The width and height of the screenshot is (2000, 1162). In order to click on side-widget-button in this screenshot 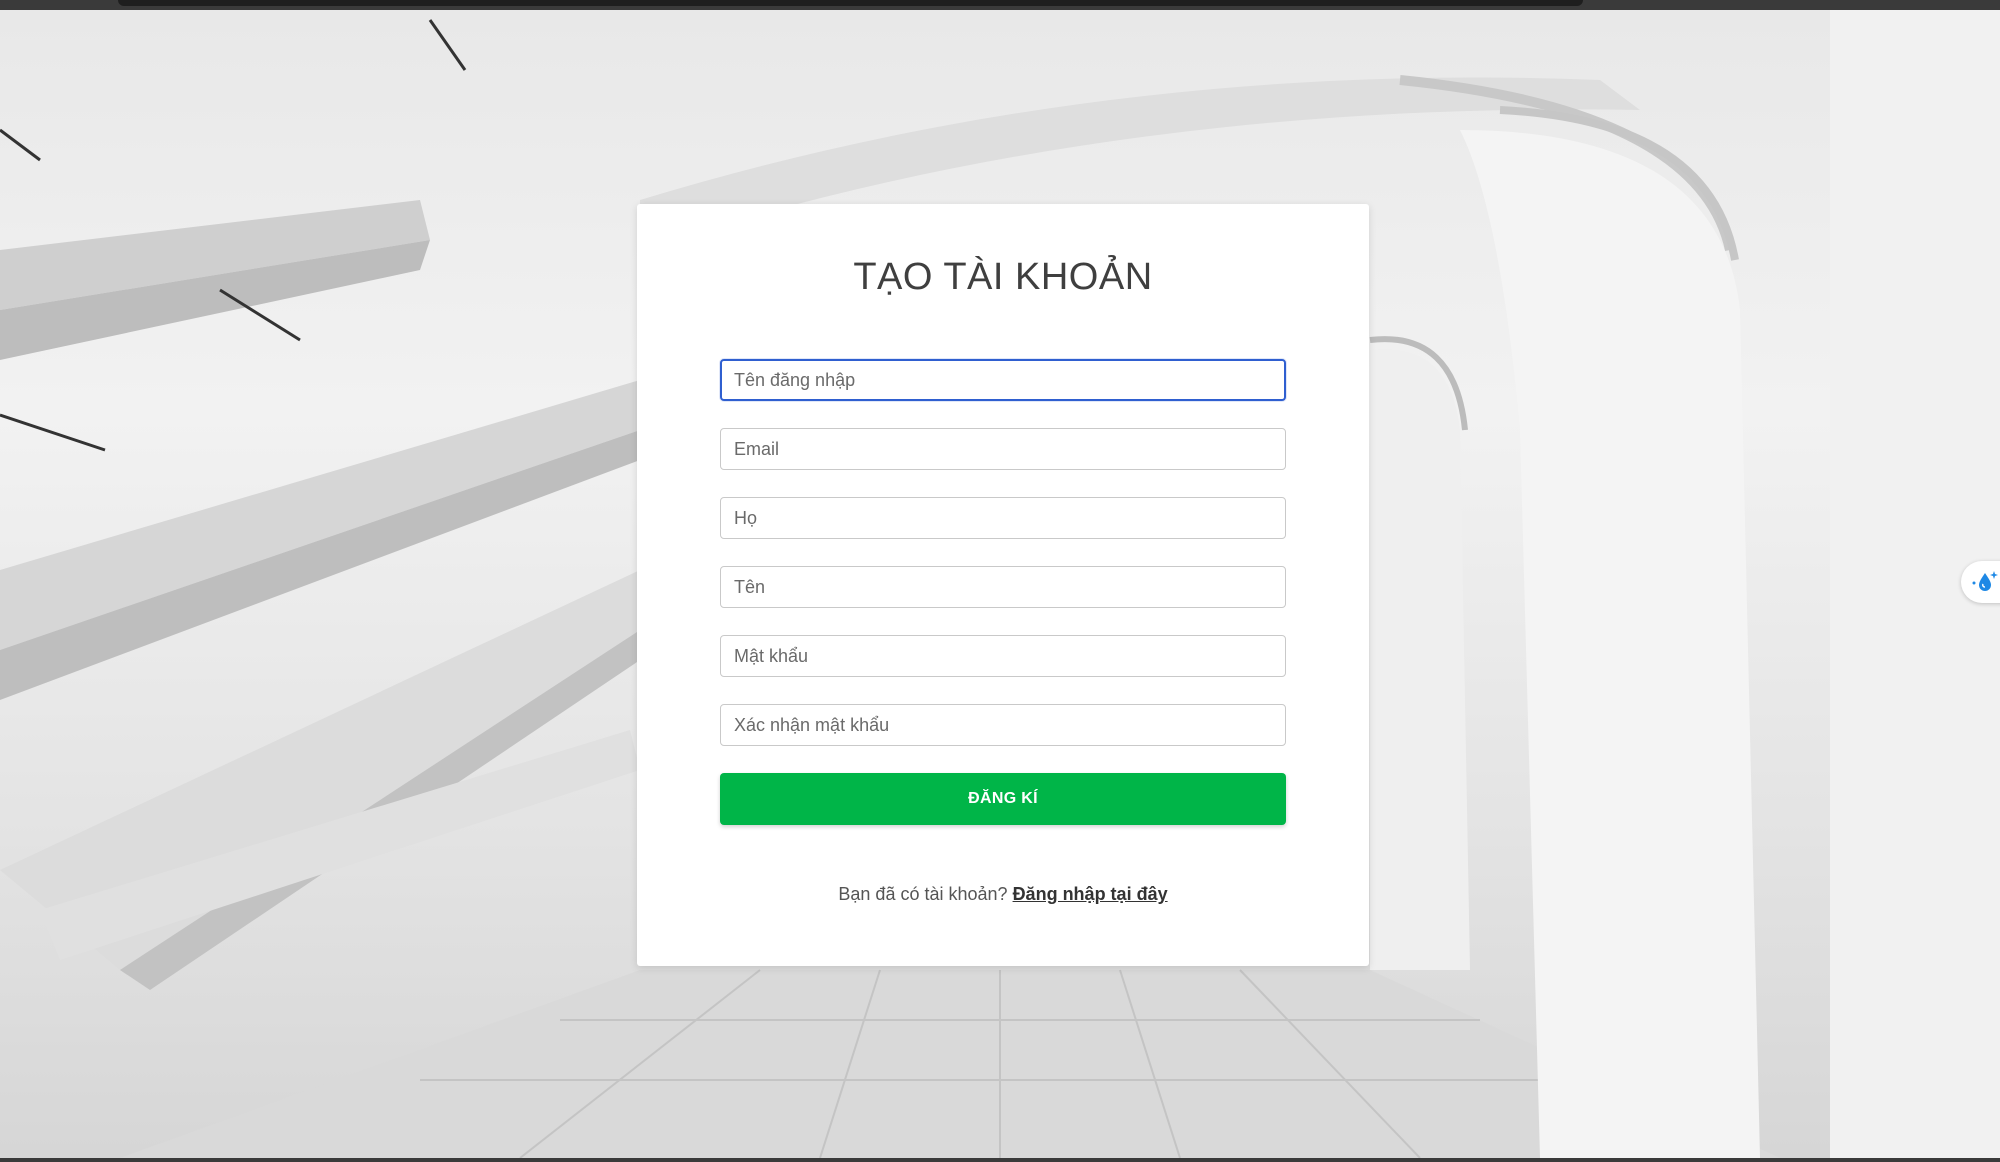, I will do `click(1980, 582)`.